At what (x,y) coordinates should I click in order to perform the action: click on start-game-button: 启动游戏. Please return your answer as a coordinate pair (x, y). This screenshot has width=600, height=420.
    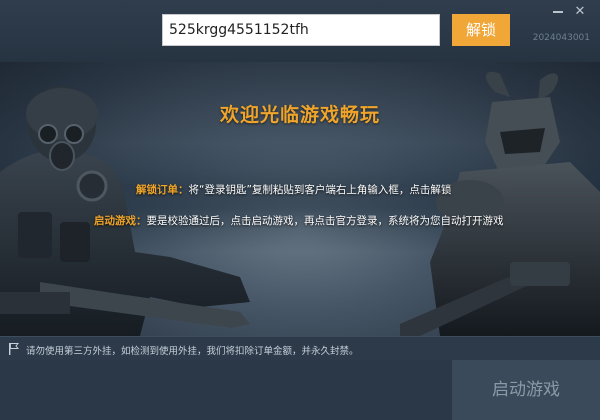
    Looking at the image, I should click on (526, 390).